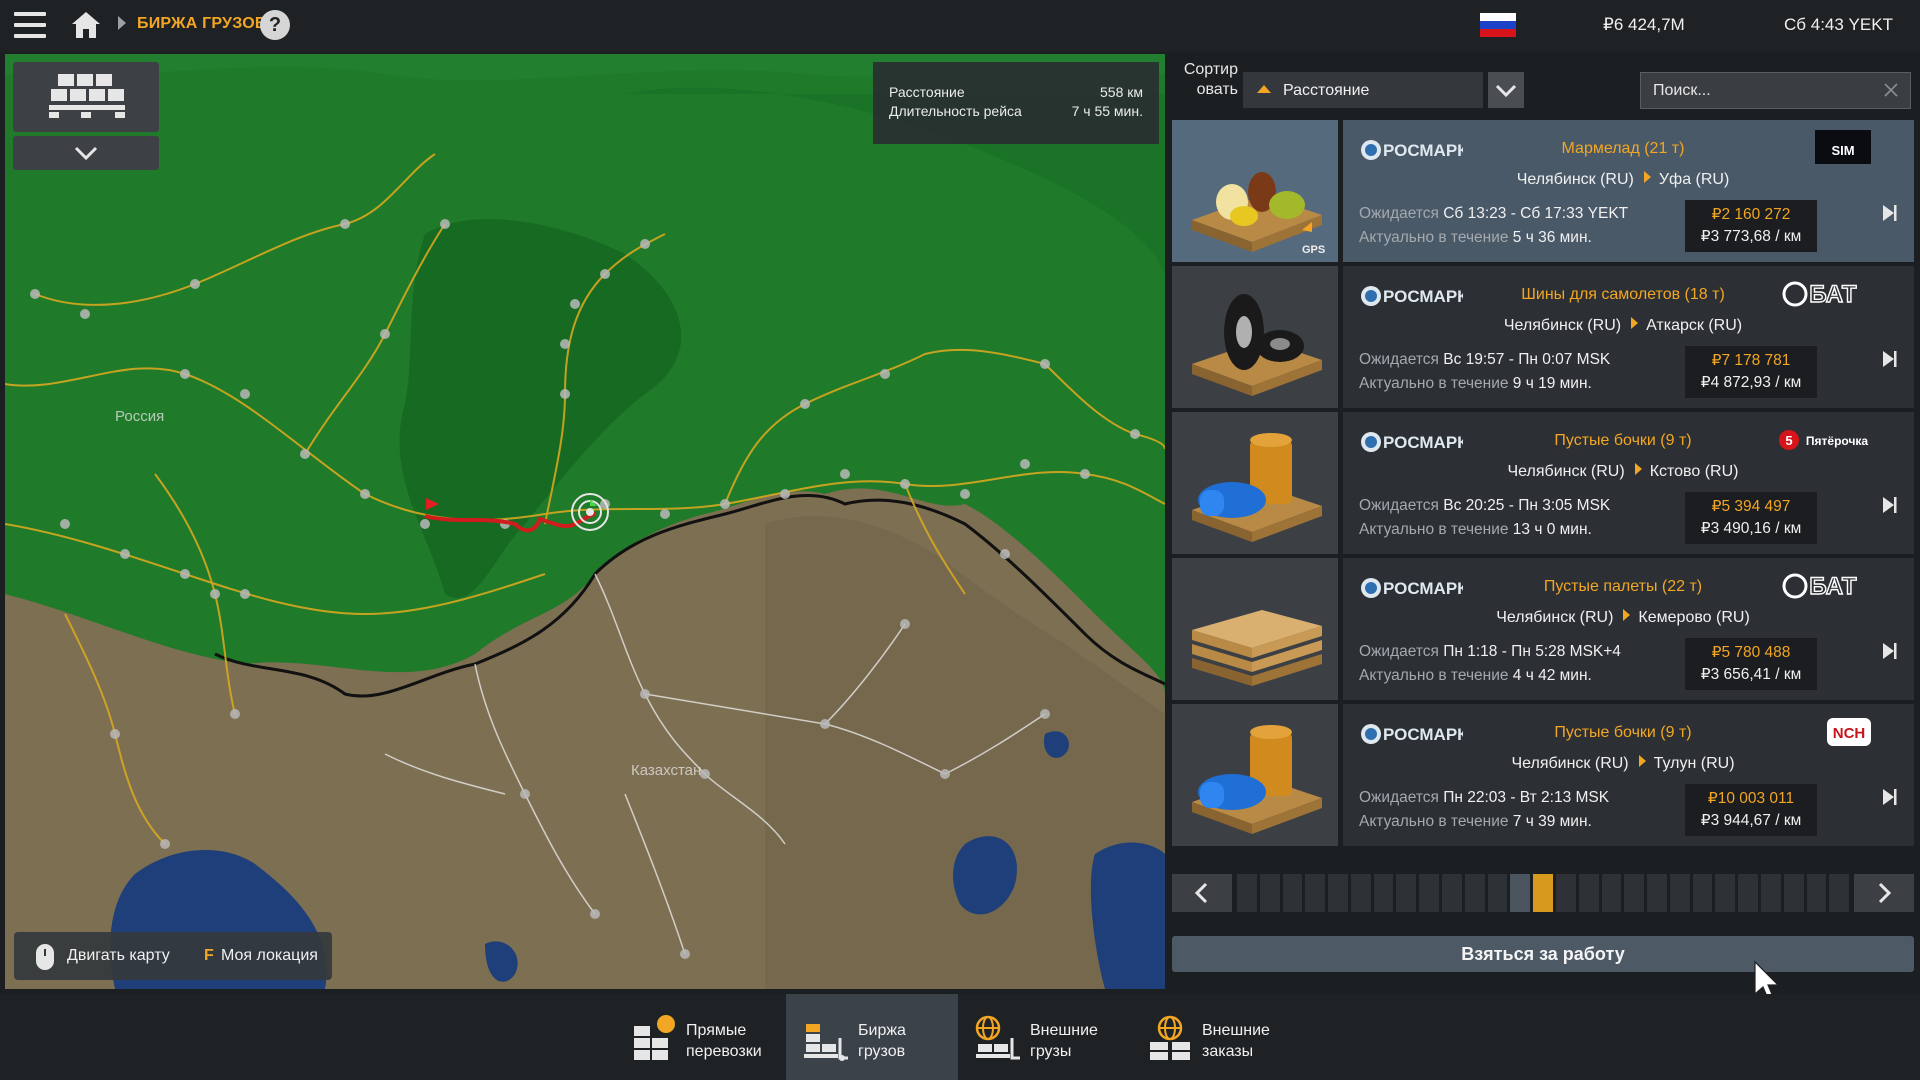  What do you see at coordinates (86, 97) in the screenshot?
I see `cargo-type-filter-button` at bounding box center [86, 97].